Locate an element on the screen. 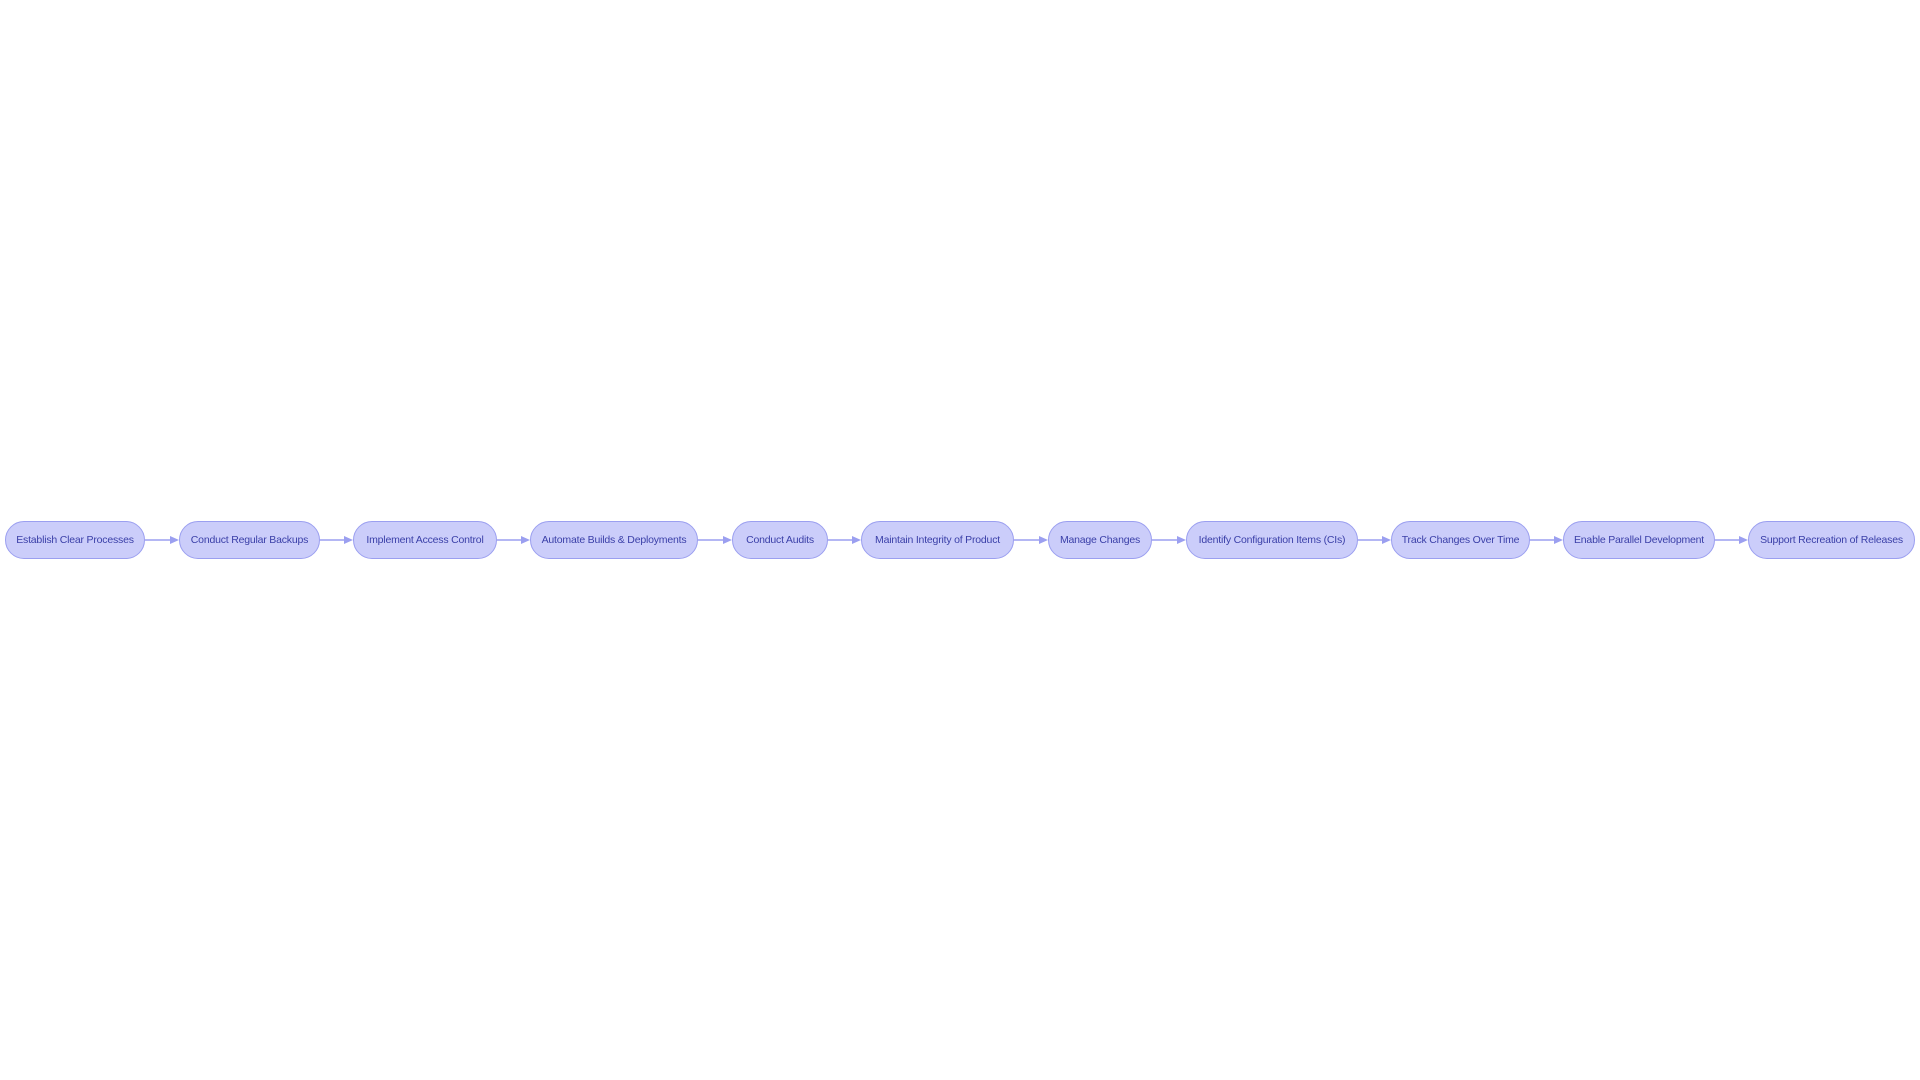 The width and height of the screenshot is (1920, 1080). node-label: Implement Access Control is located at coordinates (425, 540).